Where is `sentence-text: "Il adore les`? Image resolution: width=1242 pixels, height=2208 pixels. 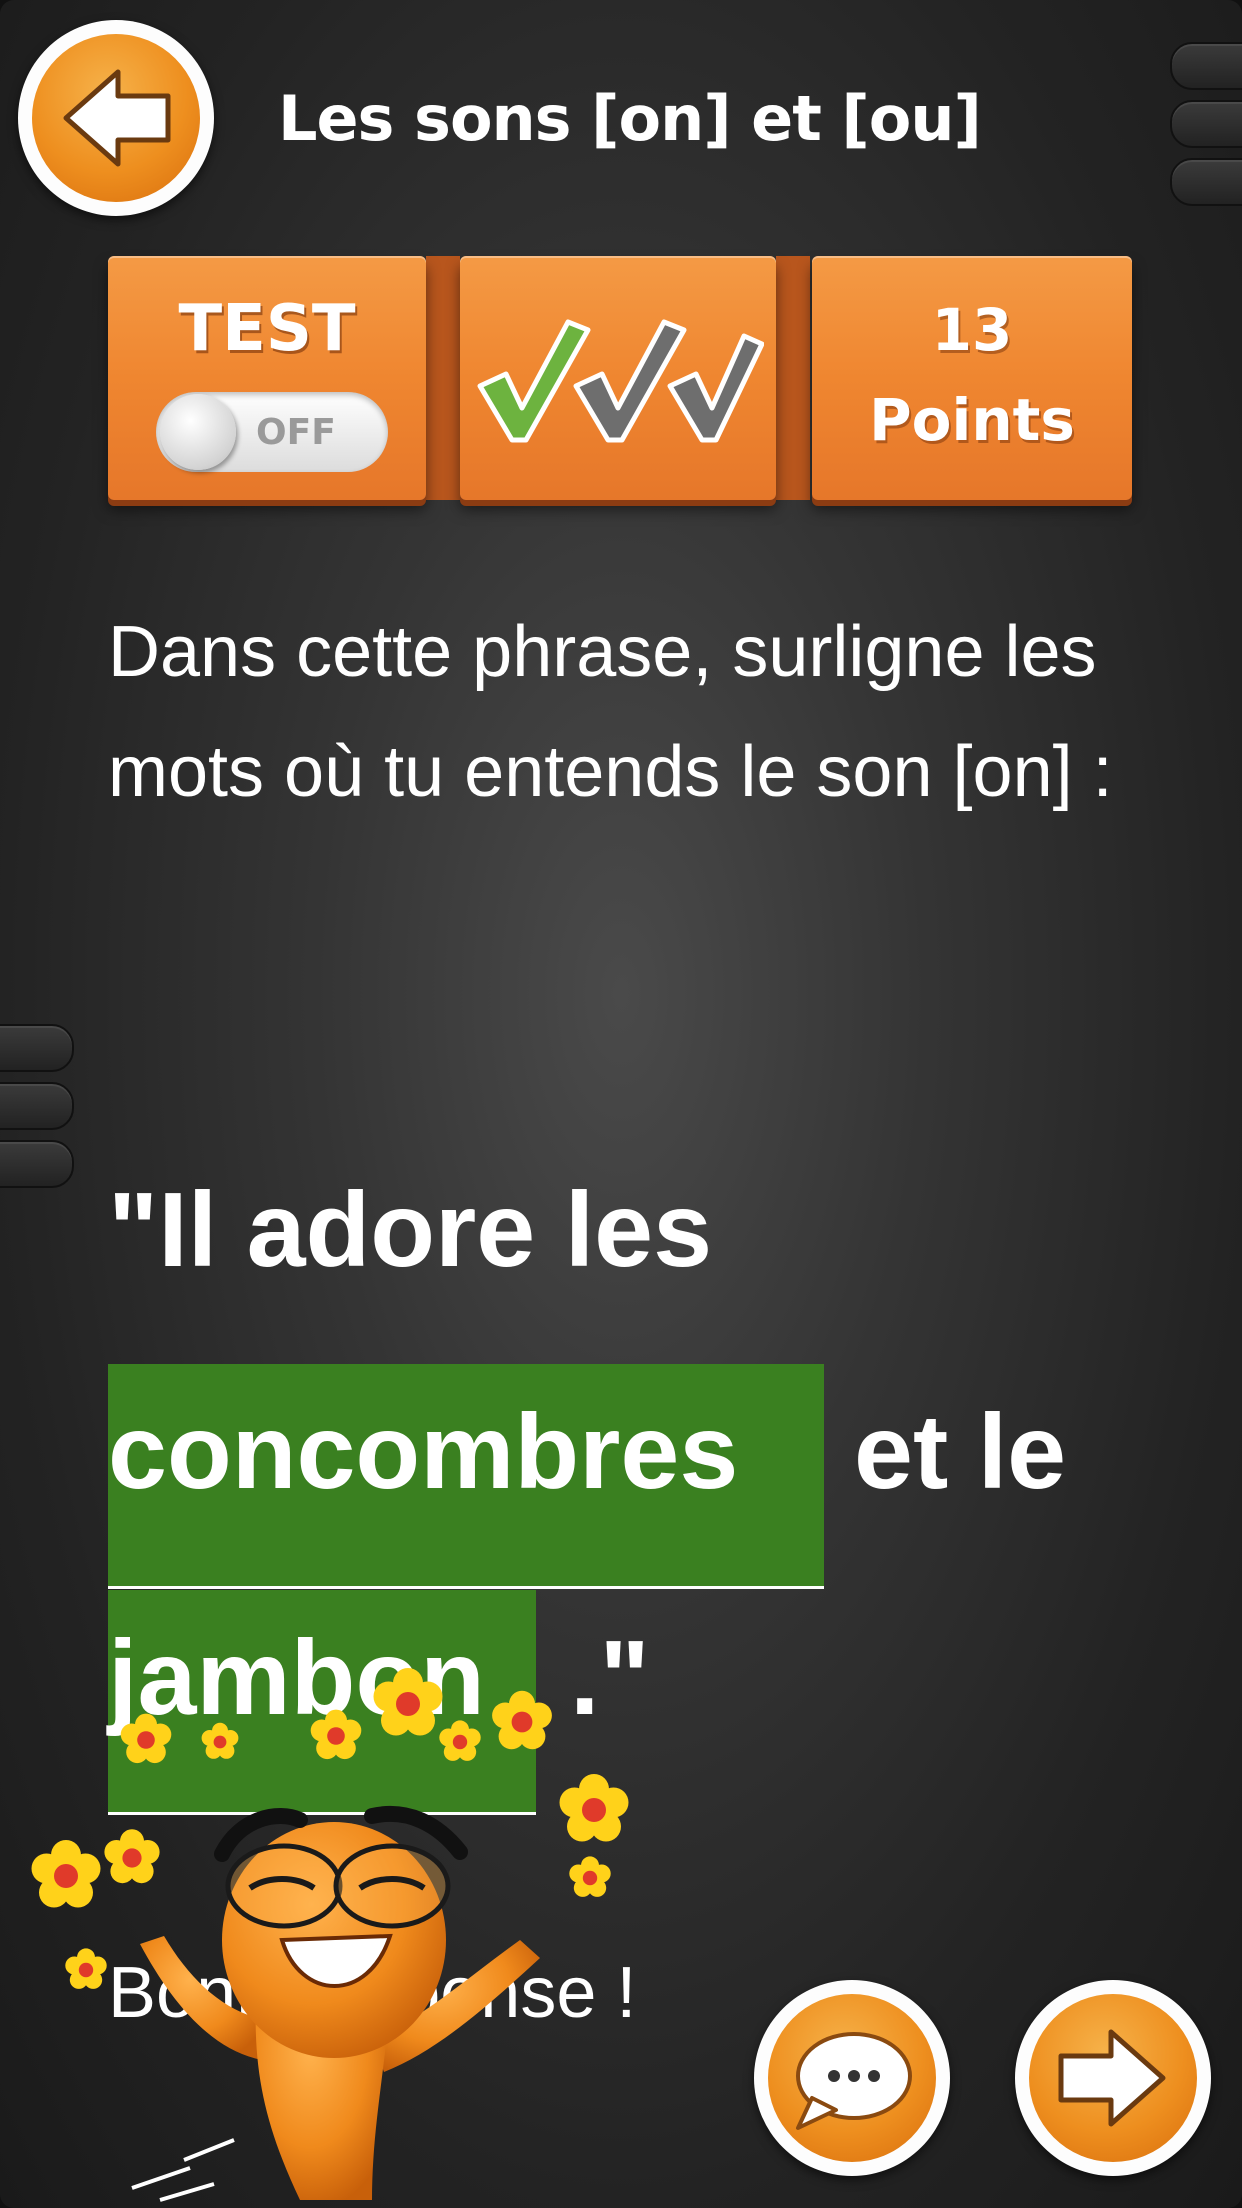
sentence-text: "Il adore les is located at coordinates (410, 1230).